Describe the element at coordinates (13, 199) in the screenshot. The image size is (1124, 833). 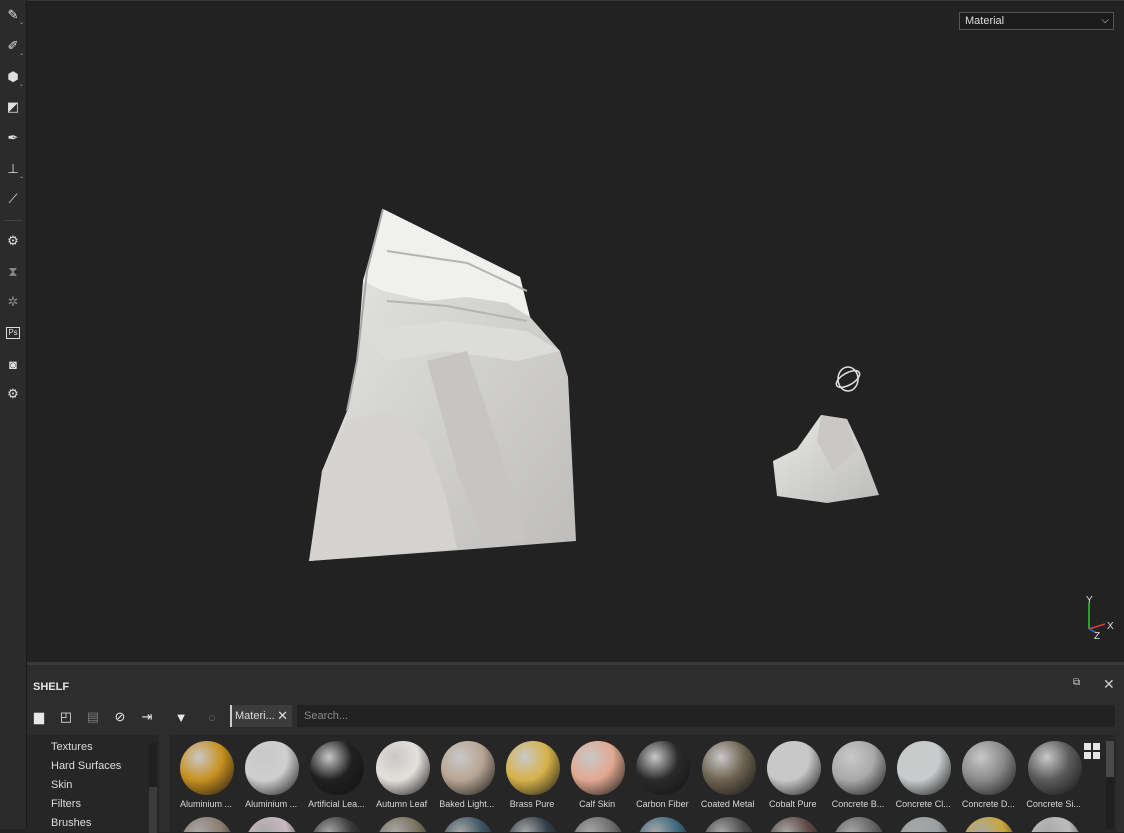
I see `color-picker-icon: ⟋` at that location.